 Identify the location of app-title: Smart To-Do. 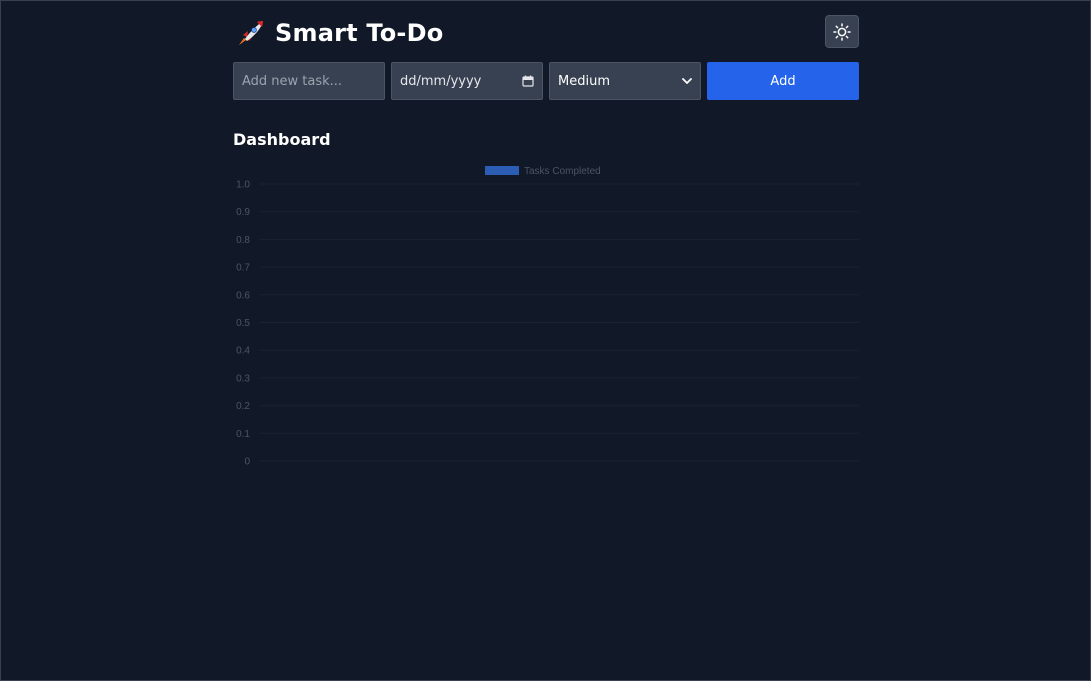
(359, 33).